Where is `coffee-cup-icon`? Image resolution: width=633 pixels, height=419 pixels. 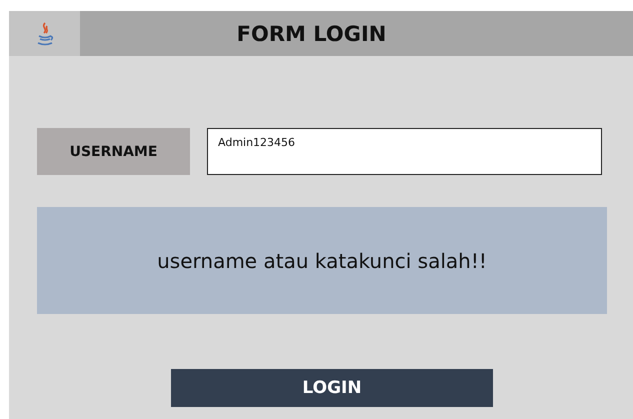 coffee-cup-icon is located at coordinates (44, 33).